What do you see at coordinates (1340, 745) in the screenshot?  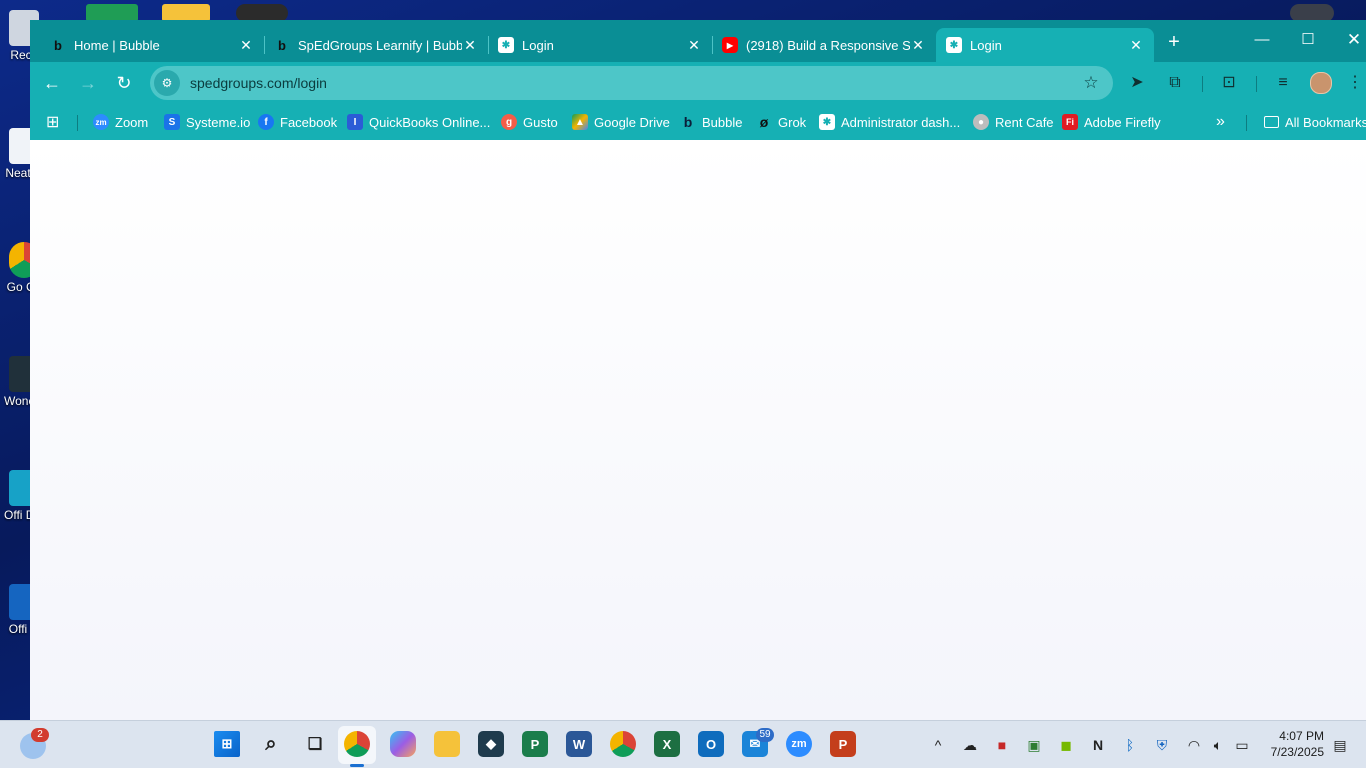 I see `notifications-icon: ▤` at bounding box center [1340, 745].